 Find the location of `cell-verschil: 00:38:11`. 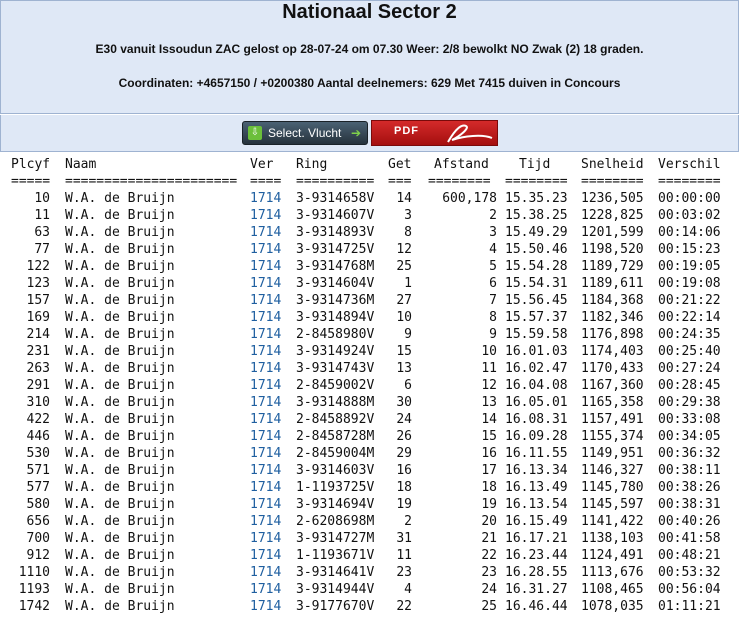

cell-verschil: 00:38:11 is located at coordinates (689, 470).